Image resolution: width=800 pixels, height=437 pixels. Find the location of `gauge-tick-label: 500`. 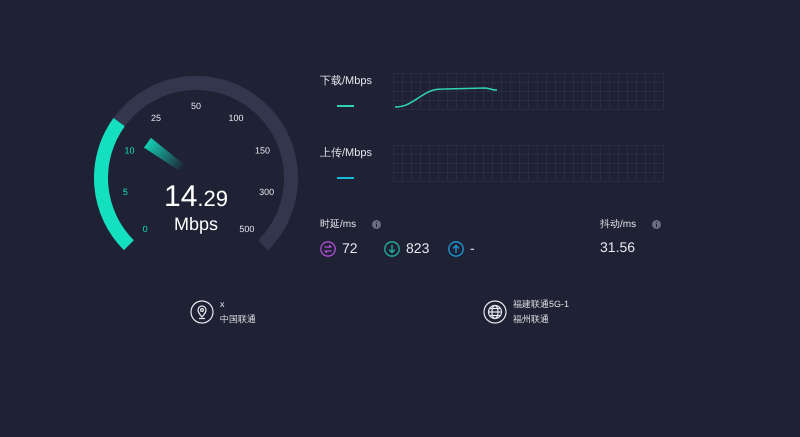

gauge-tick-label: 500 is located at coordinates (246, 229).